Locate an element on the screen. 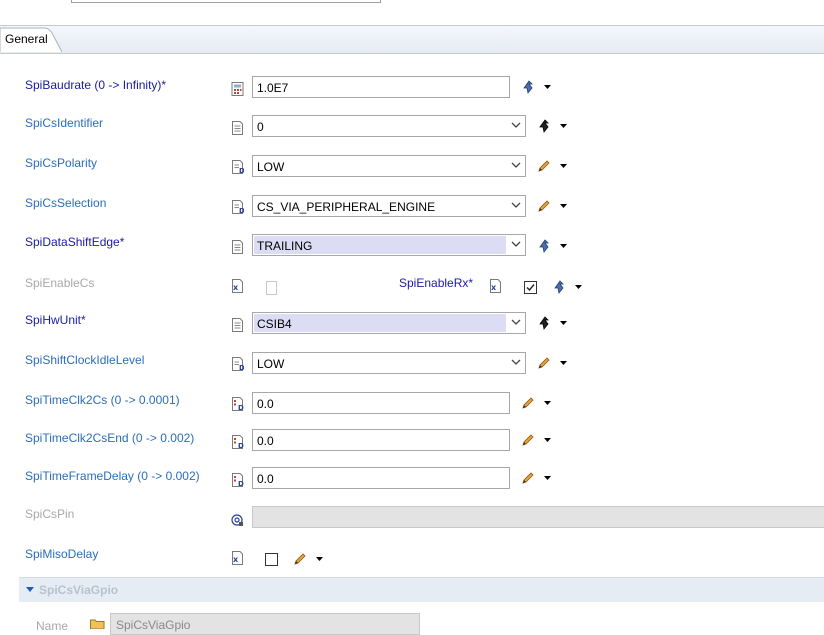 This screenshot has height=635, width=824. enable-rx-label: SpiEnableRx* is located at coordinates (436, 283).